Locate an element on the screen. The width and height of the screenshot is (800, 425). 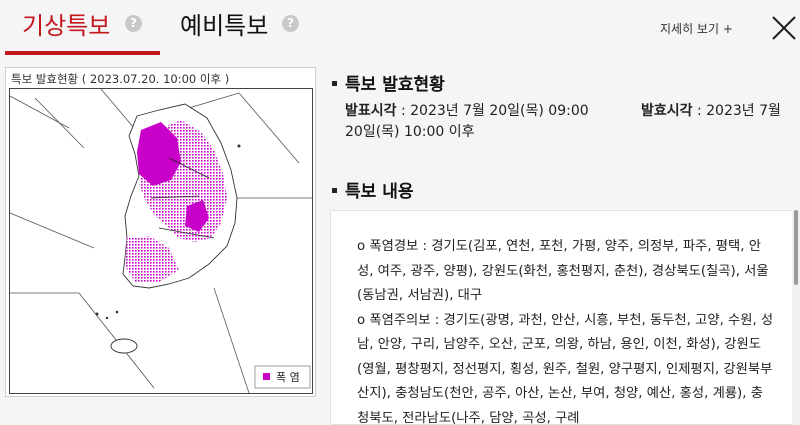
header: 기상특보 ? 예비특보 ? 지세히 보기 + is located at coordinates (400, 28).